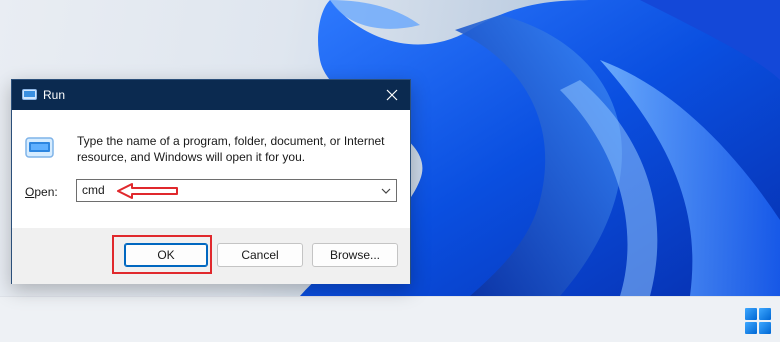 The height and width of the screenshot is (342, 780). I want to click on cancel-button: Cancel, so click(260, 255).